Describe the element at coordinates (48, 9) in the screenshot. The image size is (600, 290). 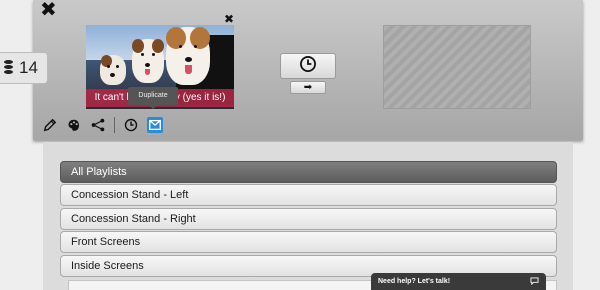
I see `close-panel-icon: ✖` at that location.